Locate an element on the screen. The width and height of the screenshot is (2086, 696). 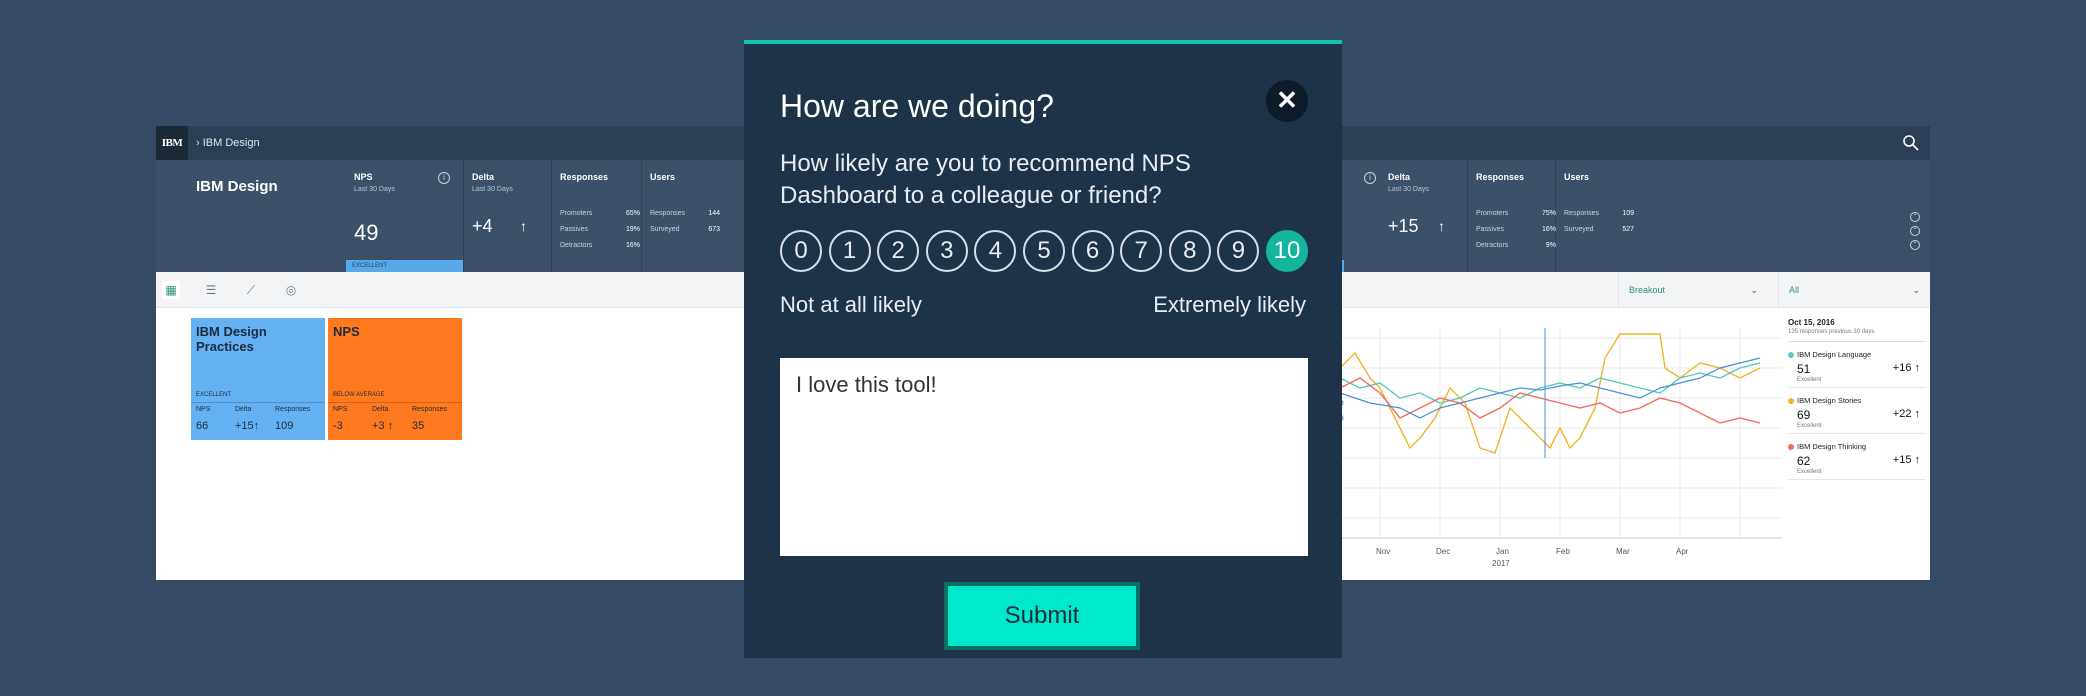
nps-stat: NPS Last 30 Days i 49 EXCELLENT is located at coordinates (405, 216).